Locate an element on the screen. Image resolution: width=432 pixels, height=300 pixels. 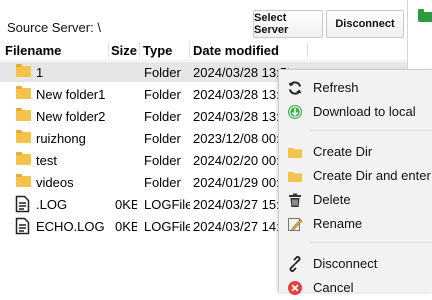
date-cell: 2023/12/08 00:00:00 is located at coordinates (241, 138).